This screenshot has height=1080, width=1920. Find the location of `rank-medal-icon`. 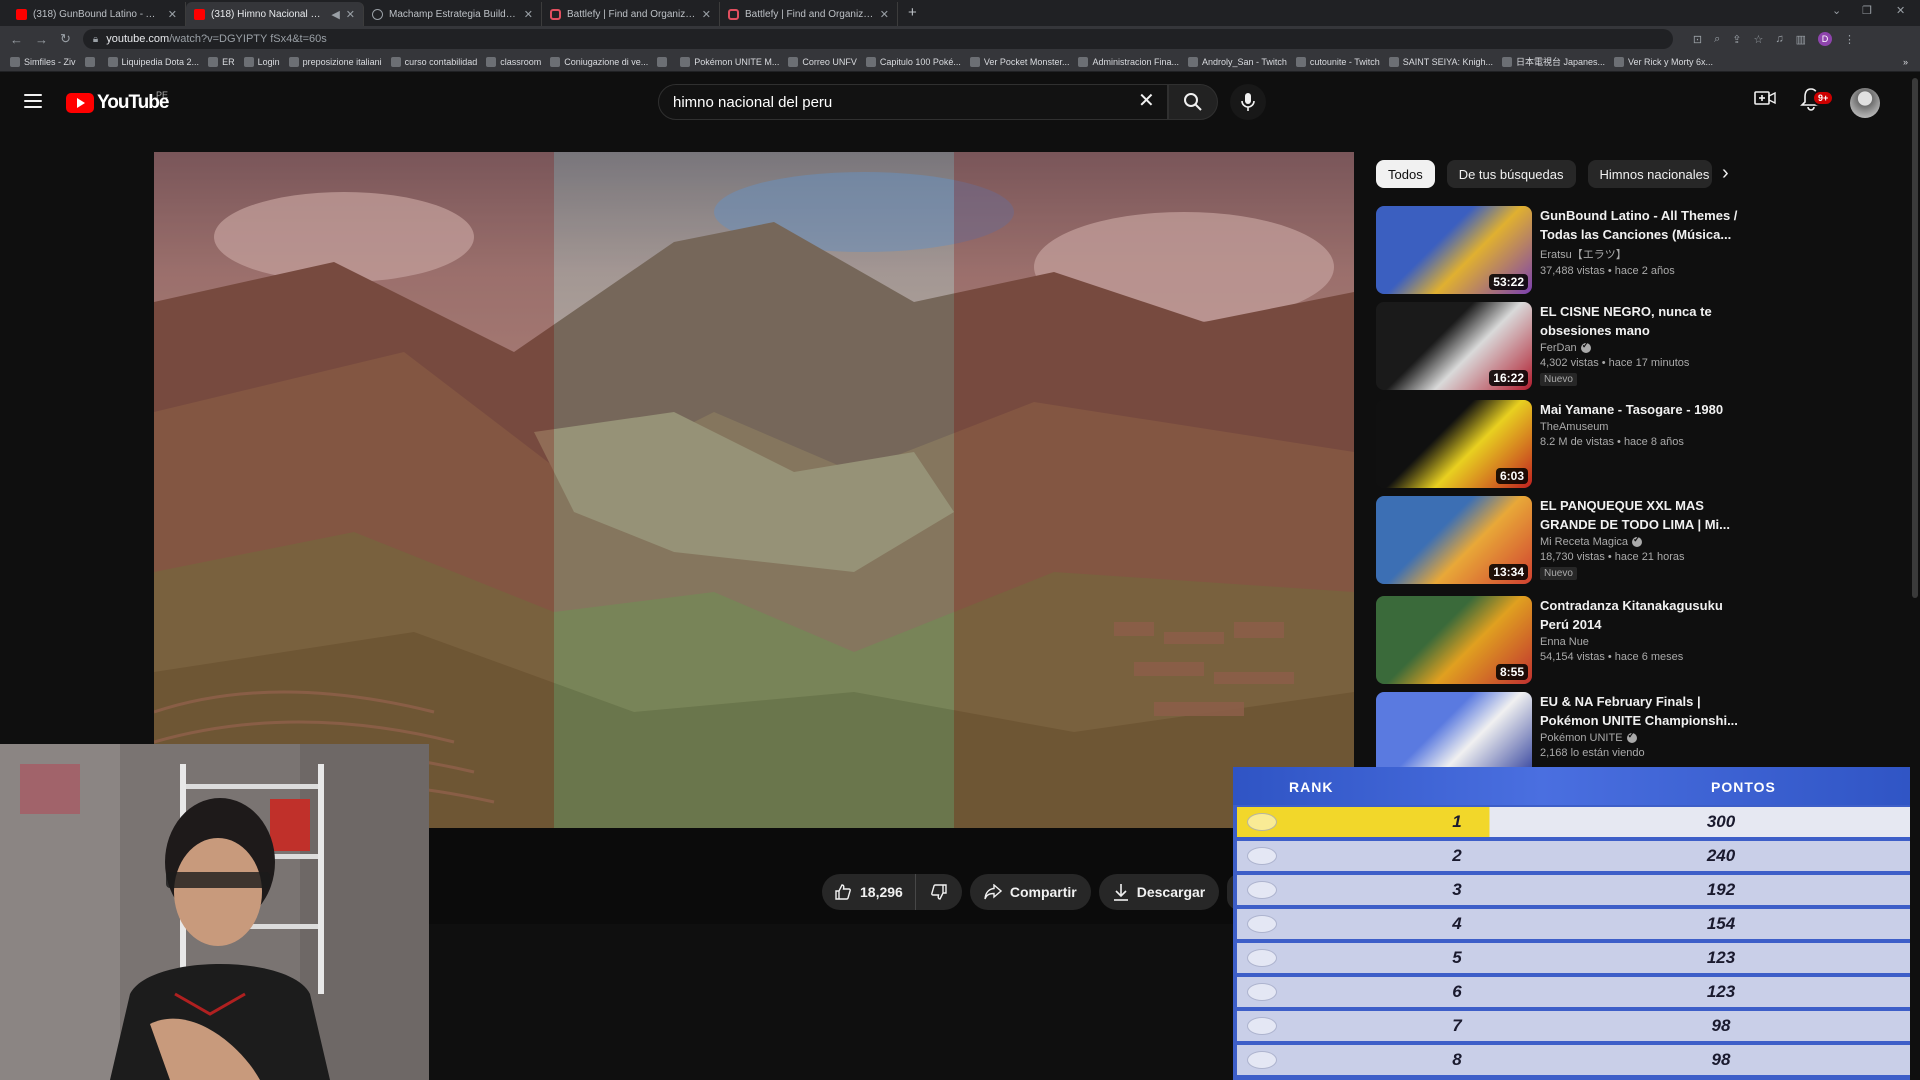

rank-medal-icon is located at coordinates (1262, 1026).